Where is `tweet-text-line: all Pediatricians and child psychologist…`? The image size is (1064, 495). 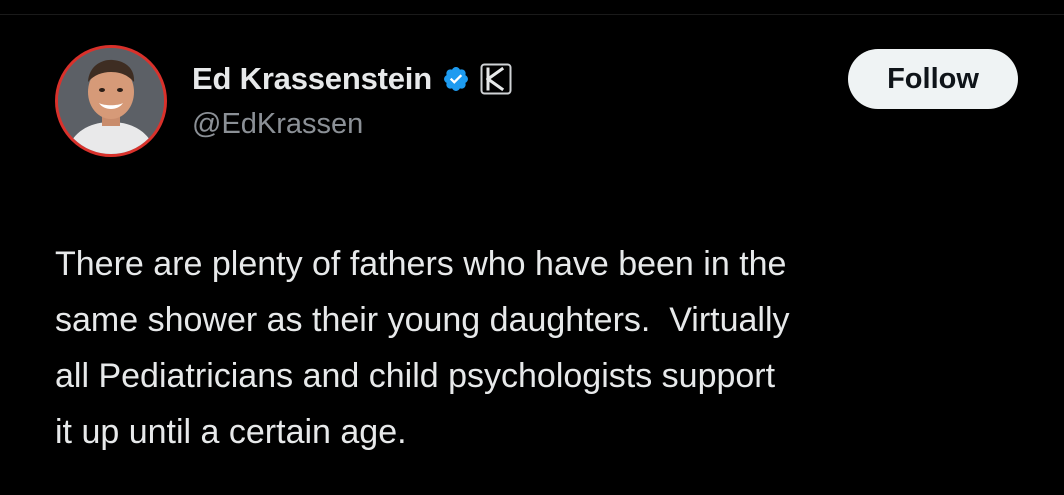
tweet-text-line: all Pediatricians and child psychologist… is located at coordinates (415, 376).